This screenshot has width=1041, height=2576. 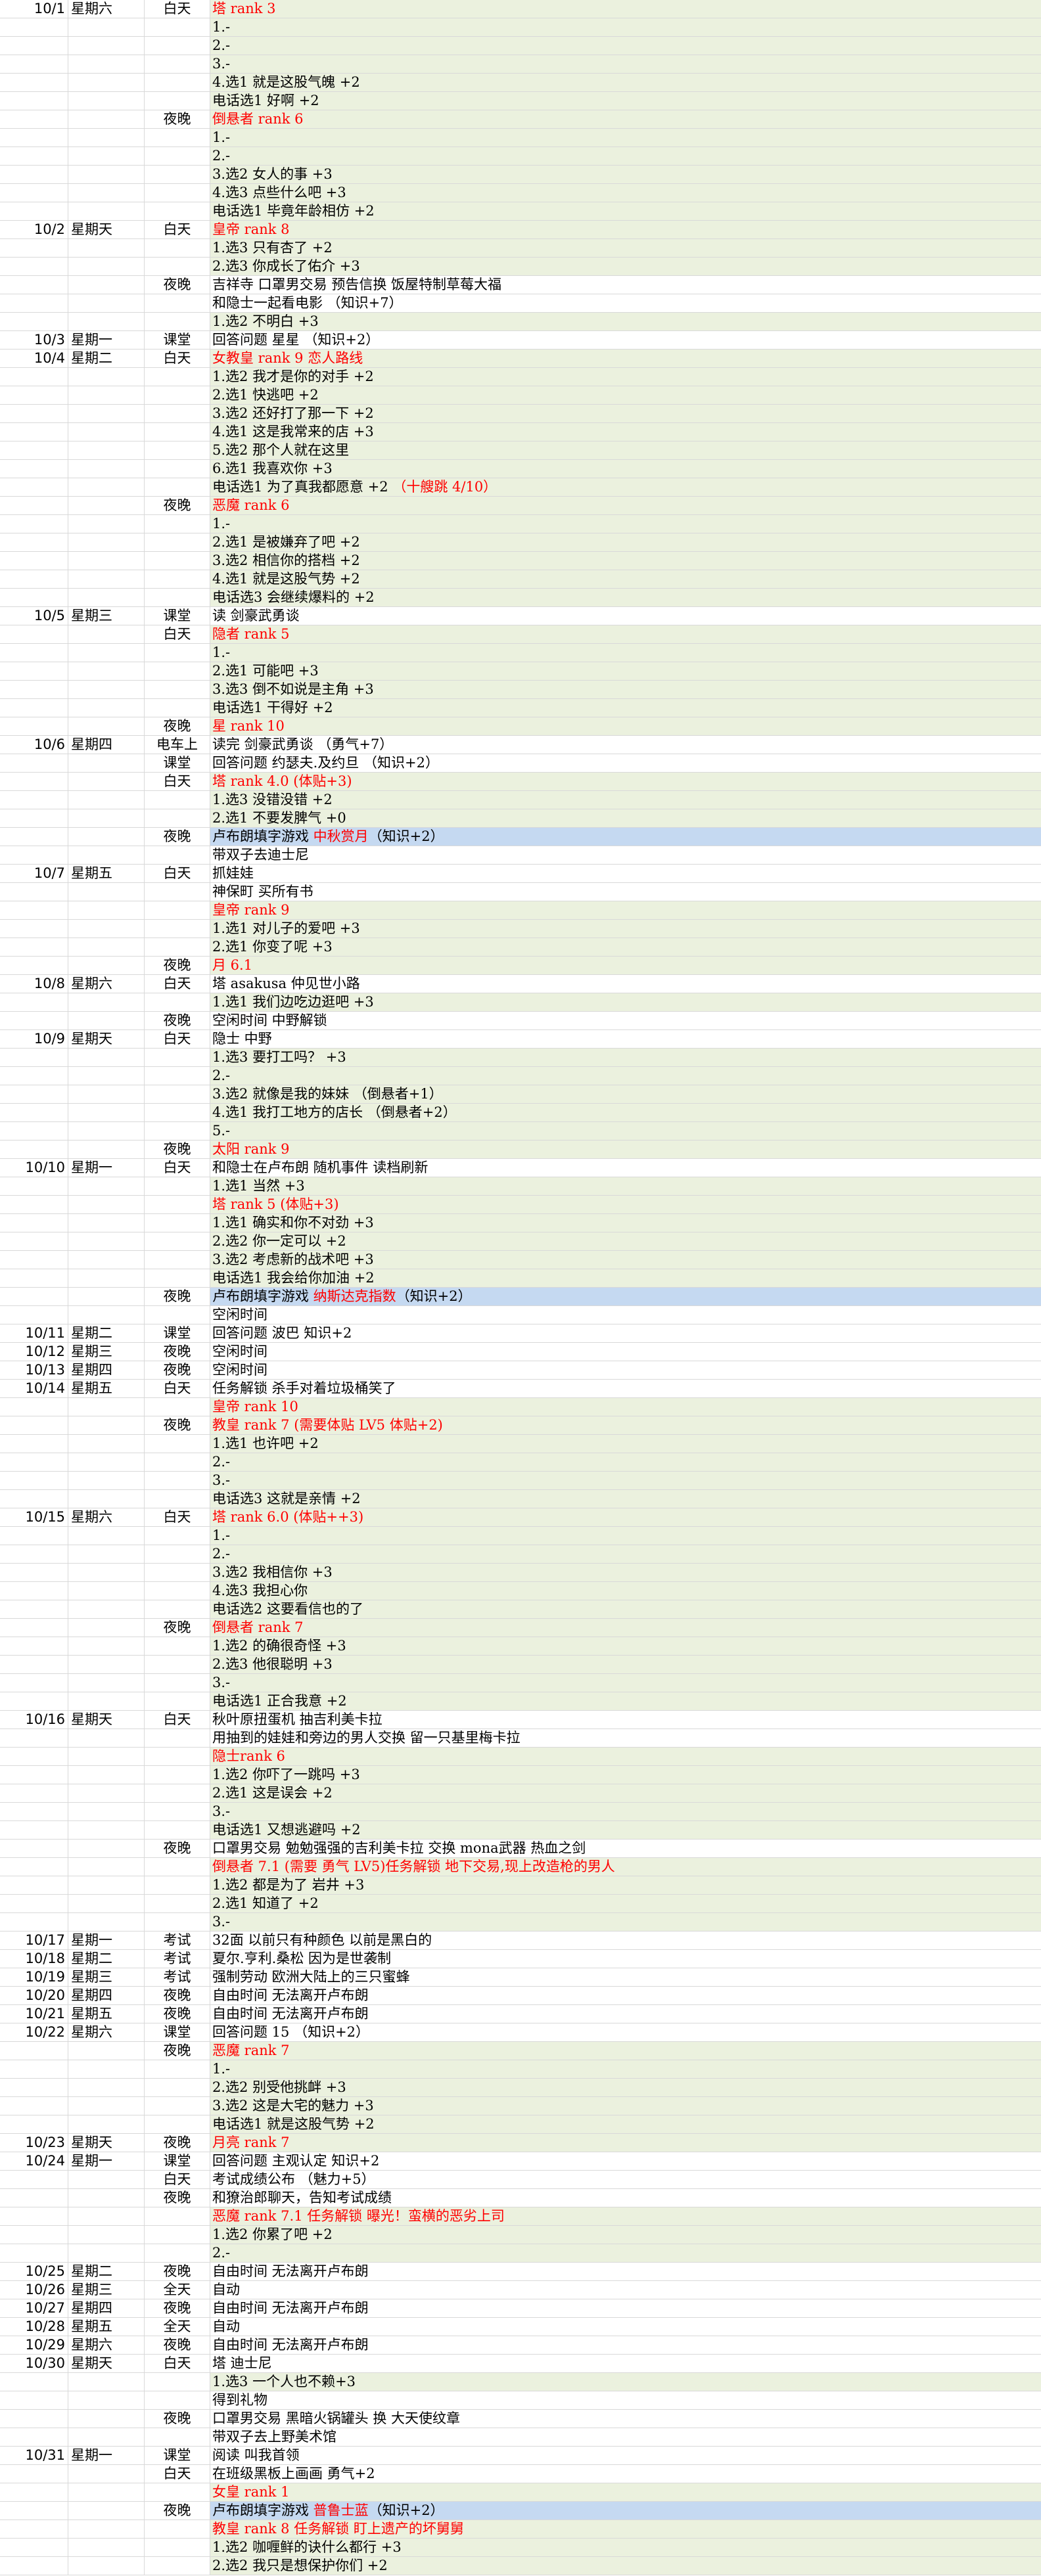 What do you see at coordinates (626, 597) in the screenshot?
I see `cell-content: 电话选3 会继续爆料的 +2` at bounding box center [626, 597].